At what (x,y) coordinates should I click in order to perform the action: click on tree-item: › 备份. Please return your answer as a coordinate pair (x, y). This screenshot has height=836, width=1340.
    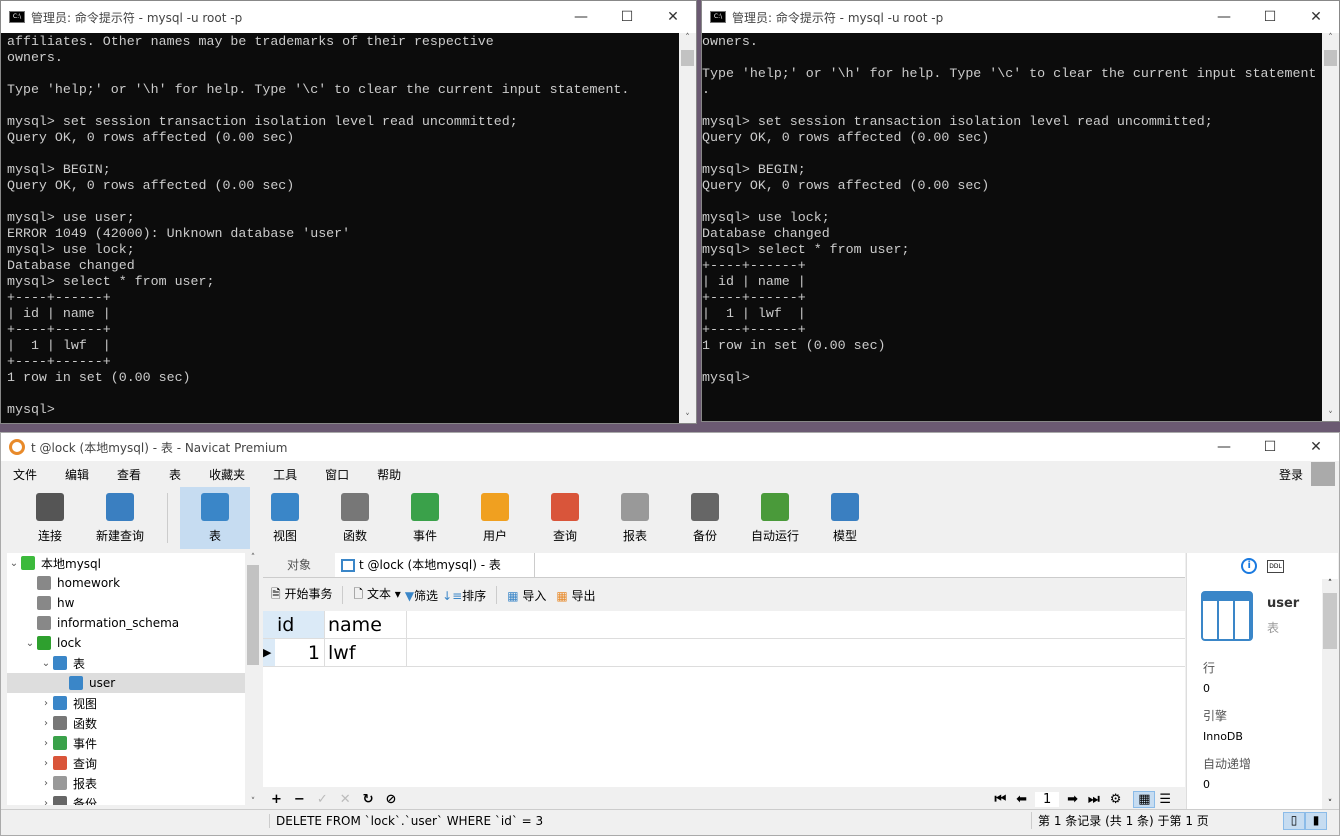
    Looking at the image, I should click on (126, 799).